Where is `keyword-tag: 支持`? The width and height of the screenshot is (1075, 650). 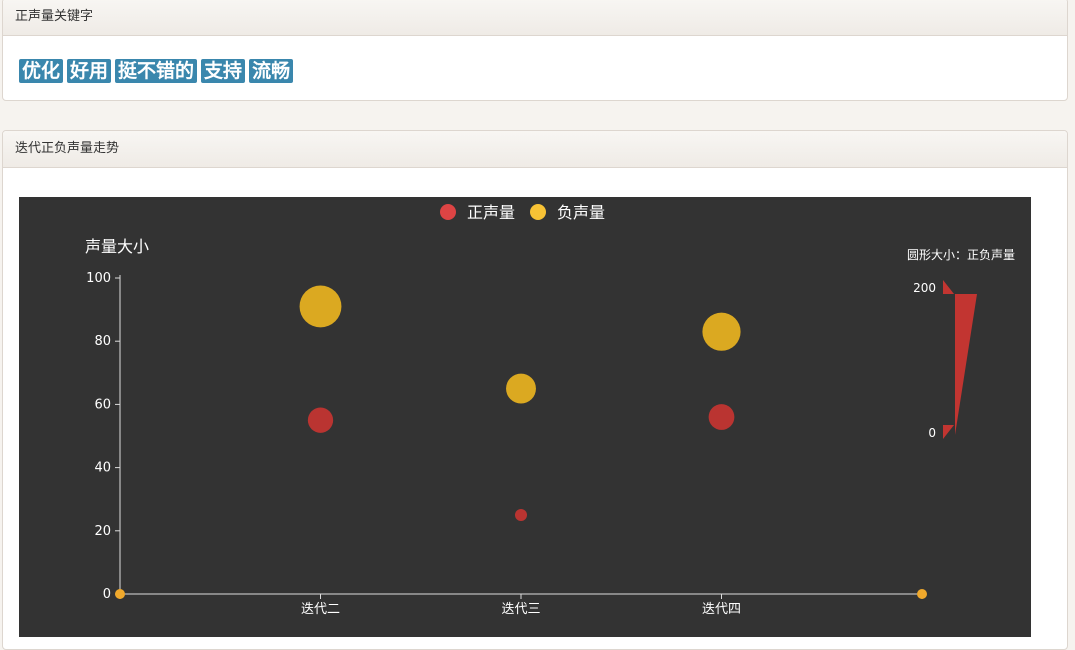
keyword-tag: 支持 is located at coordinates (223, 71).